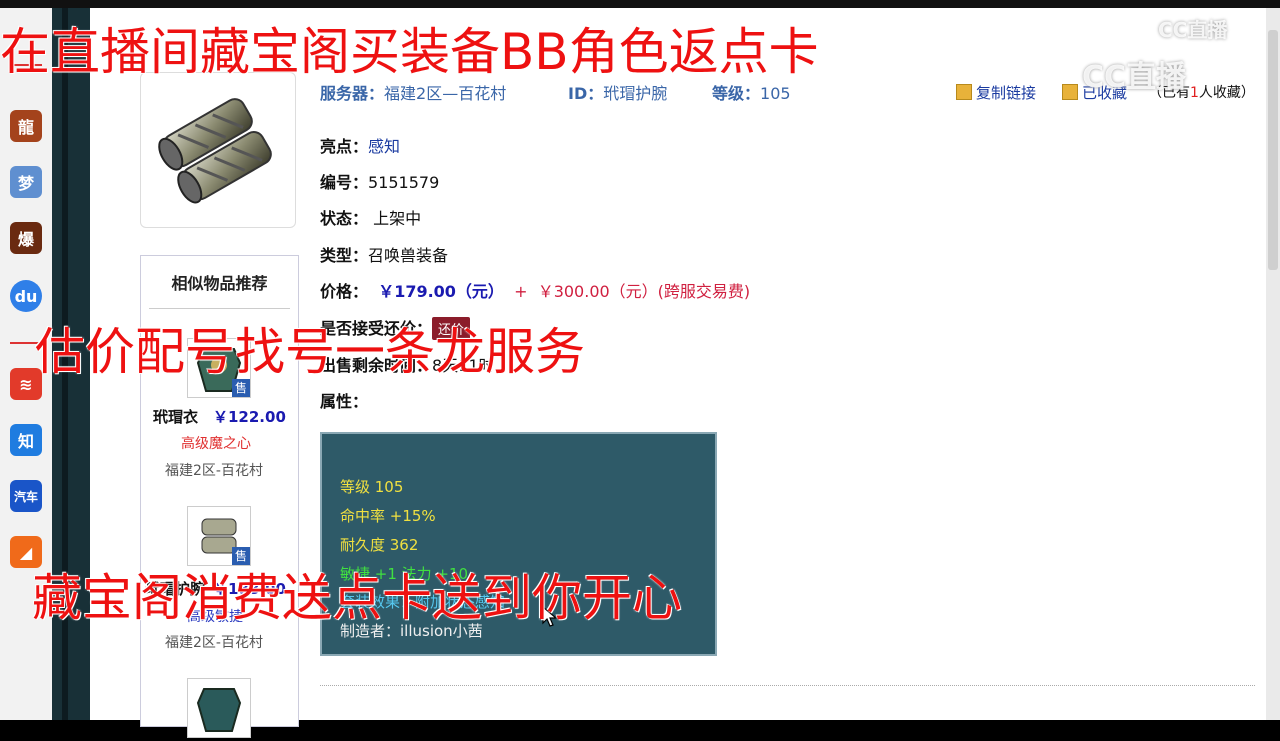  What do you see at coordinates (344, 218) in the screenshot?
I see `status-label: 状态：` at bounding box center [344, 218].